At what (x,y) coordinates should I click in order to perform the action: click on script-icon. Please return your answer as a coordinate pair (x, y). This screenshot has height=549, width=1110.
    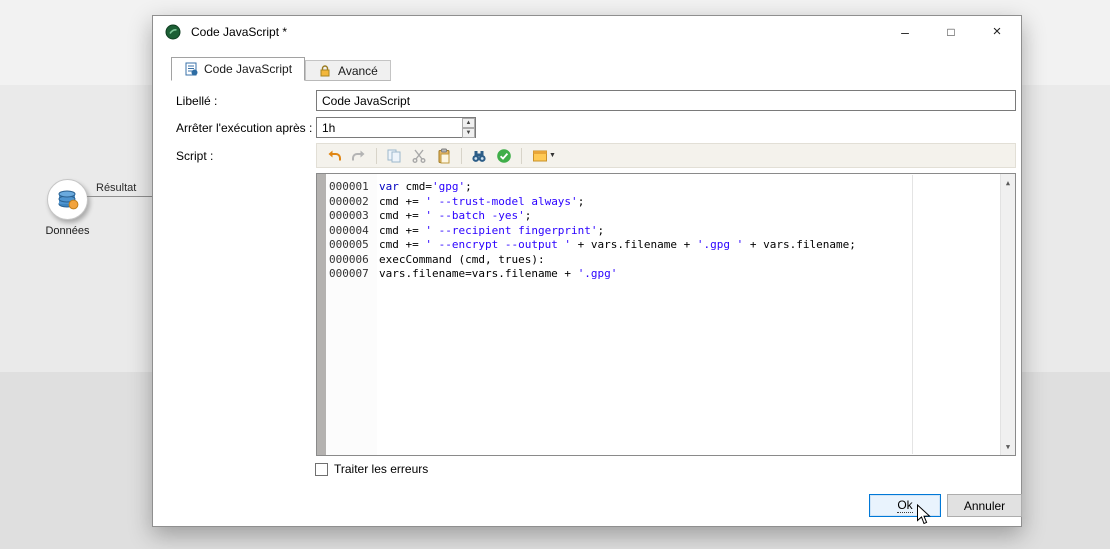
    Looking at the image, I should click on (191, 69).